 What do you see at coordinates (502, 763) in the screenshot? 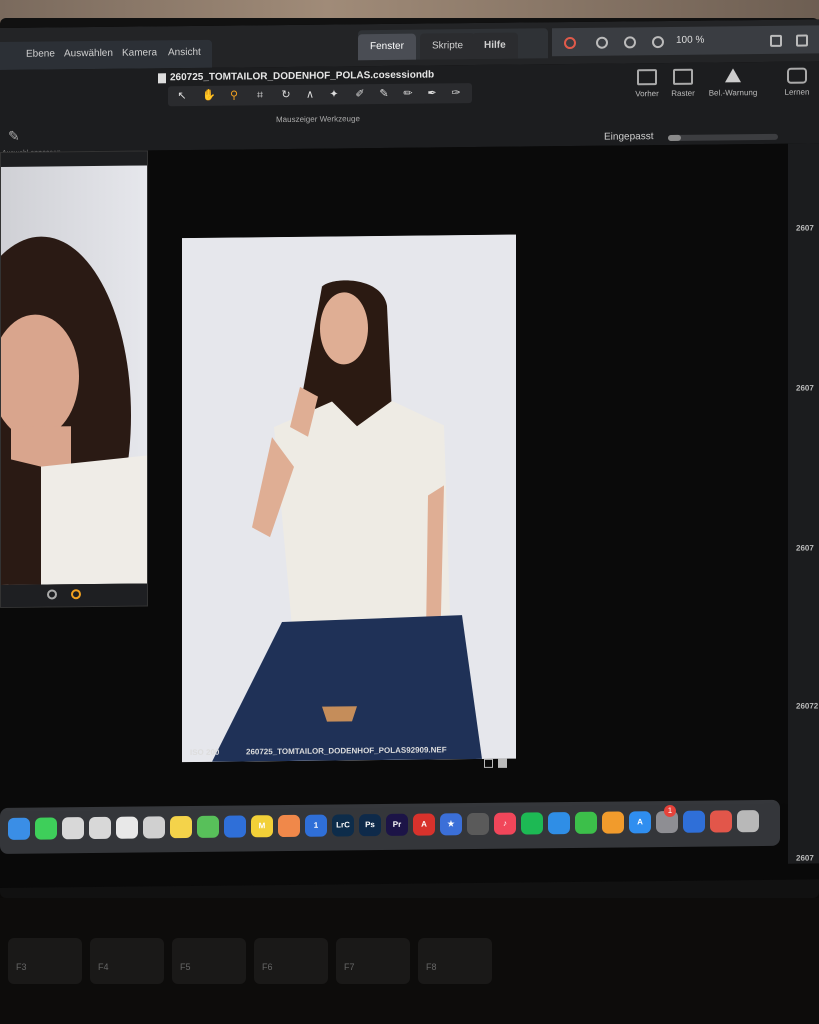
I see `square-icon` at bounding box center [502, 763].